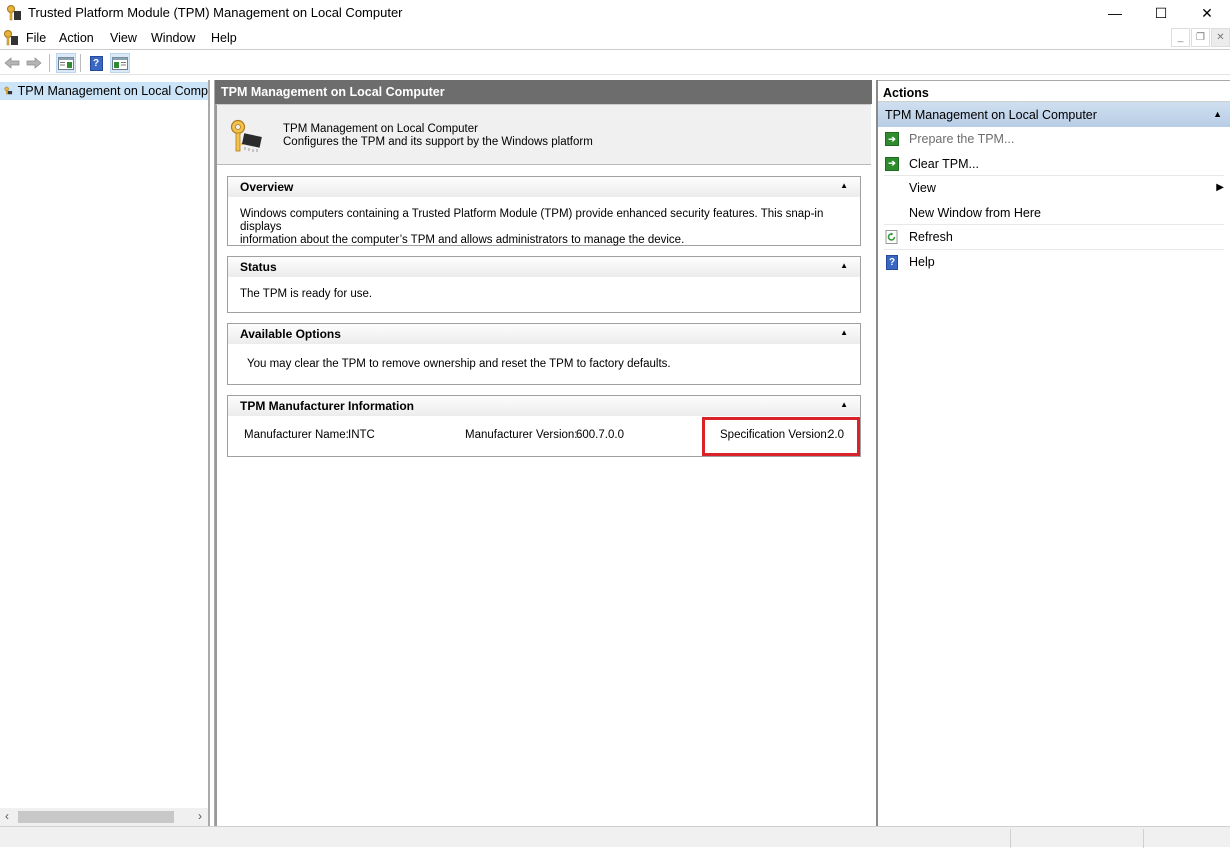 The height and width of the screenshot is (848, 1230). Describe the element at coordinates (224, 38) in the screenshot. I see `menu-help: Help` at that location.